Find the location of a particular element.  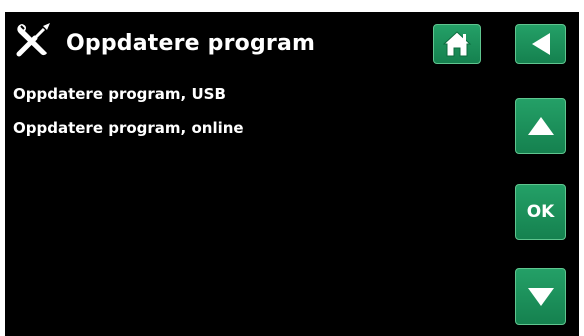

up-arrow-icon is located at coordinates (541, 126).